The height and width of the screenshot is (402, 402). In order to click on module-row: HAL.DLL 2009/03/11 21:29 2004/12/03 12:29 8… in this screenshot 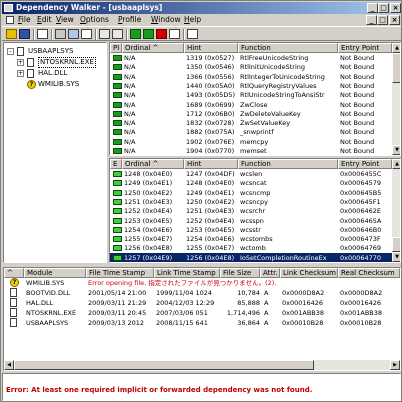, I will do `click(202, 303)`.